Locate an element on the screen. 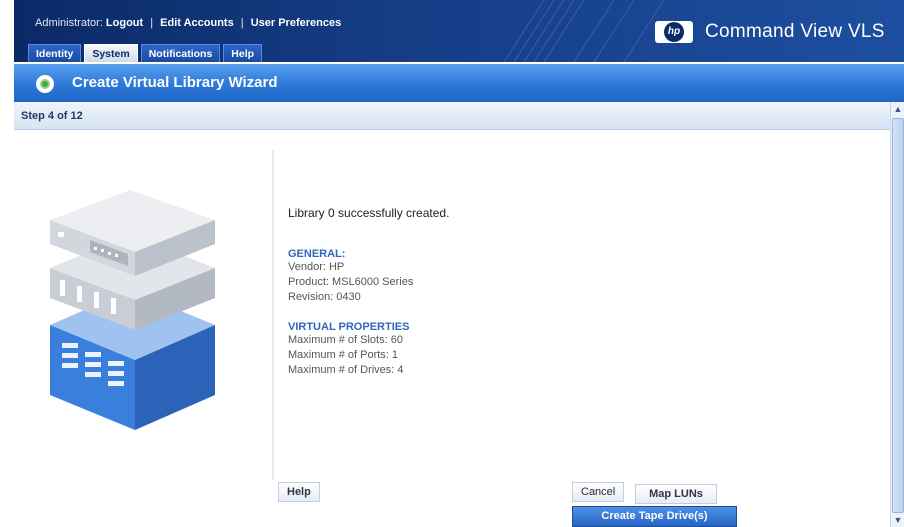  max-ports-value: Maximum # of Ports: 1 is located at coordinates (343, 355).